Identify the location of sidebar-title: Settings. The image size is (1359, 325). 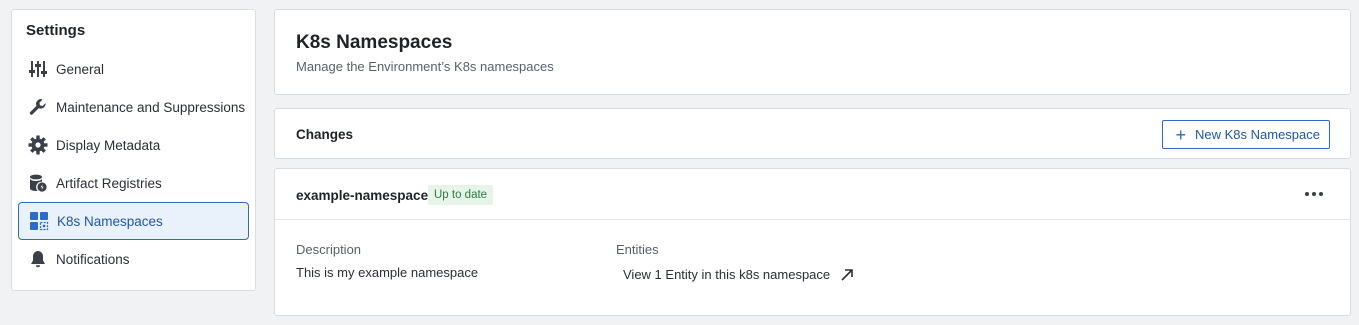
(56, 30).